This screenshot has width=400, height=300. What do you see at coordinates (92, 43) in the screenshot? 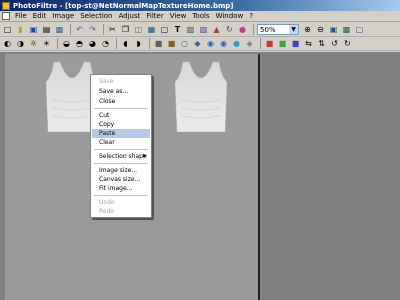
I see `saturation-down-icon: ◕` at bounding box center [92, 43].